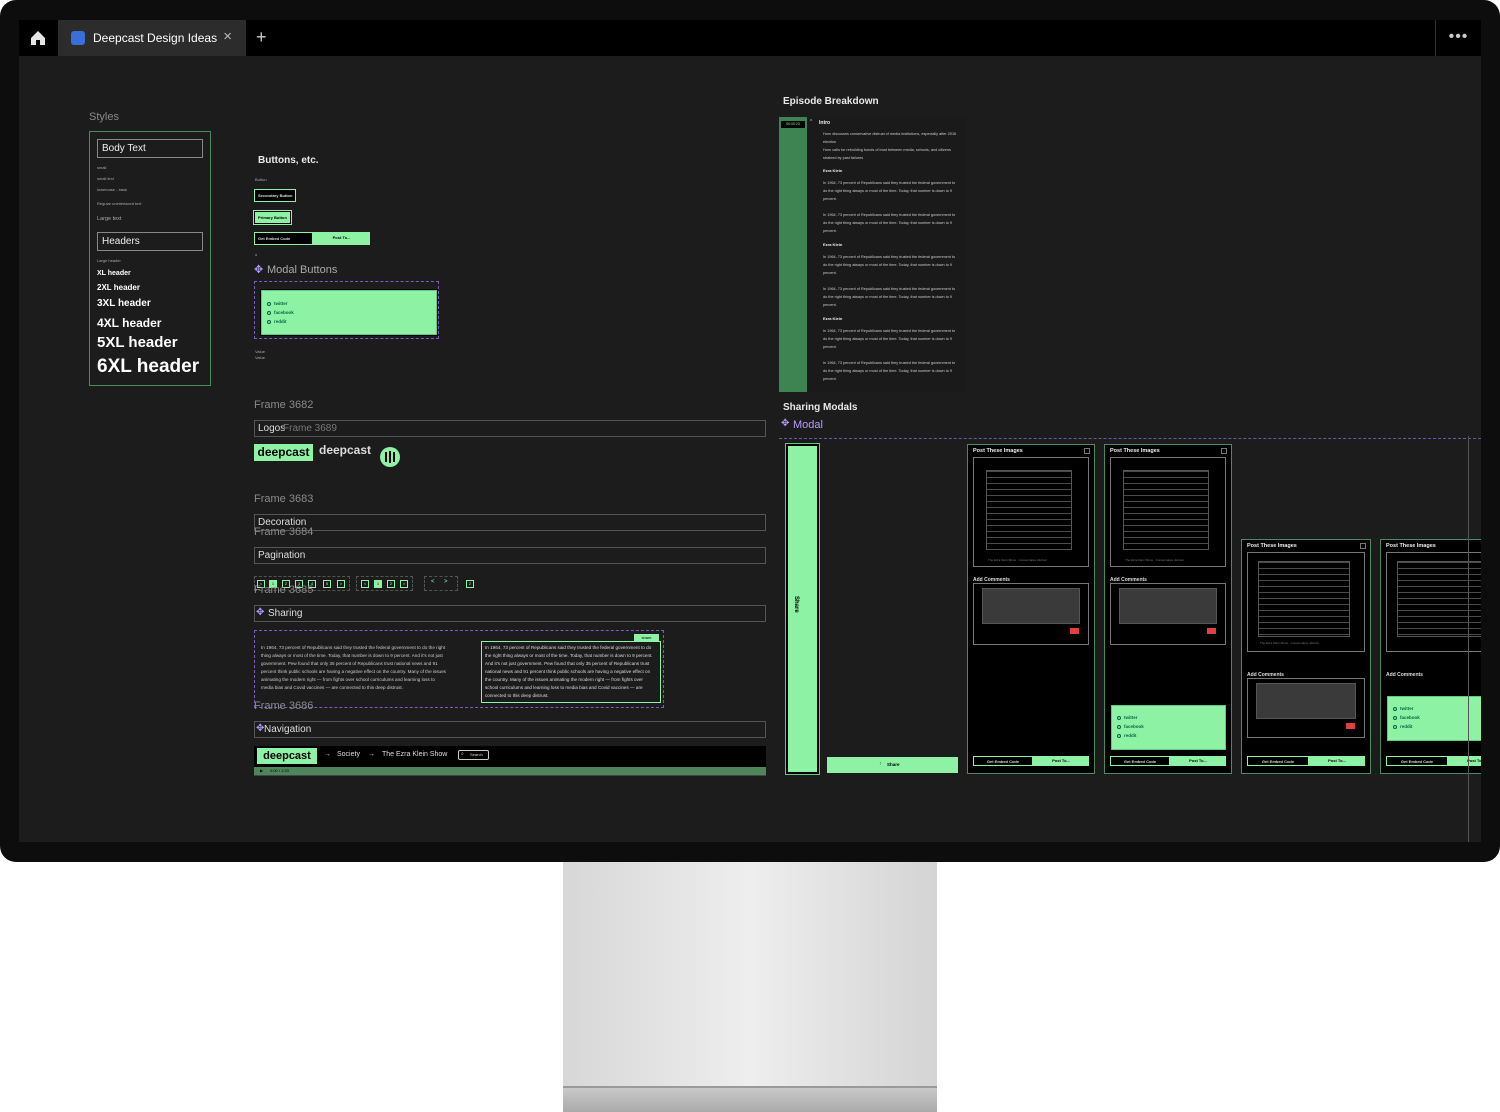 Image resolution: width=1500 pixels, height=1112 pixels. What do you see at coordinates (284, 706) in the screenshot?
I see `frame-label: Frame 3686` at bounding box center [284, 706].